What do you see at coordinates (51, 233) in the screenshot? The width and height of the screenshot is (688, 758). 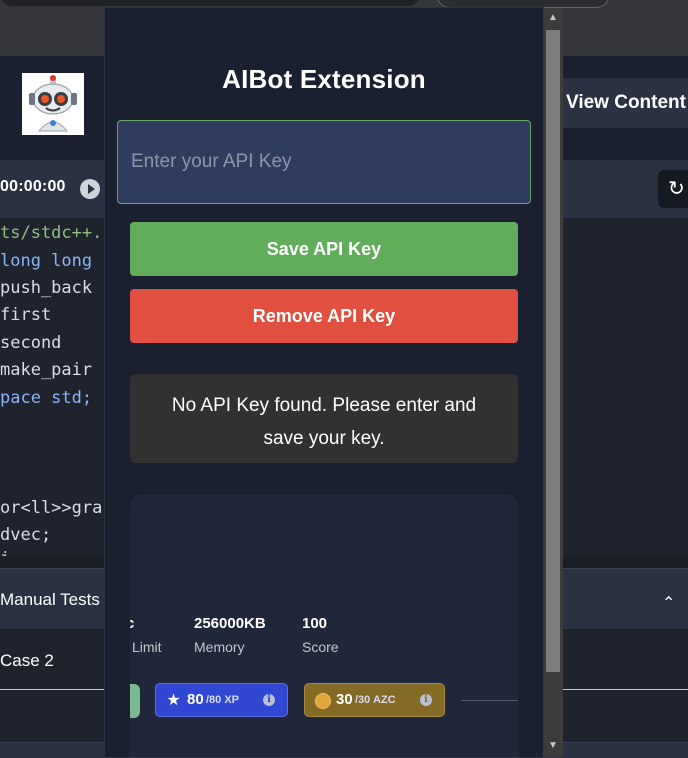 I see `code-line: ts/stdc++.` at bounding box center [51, 233].